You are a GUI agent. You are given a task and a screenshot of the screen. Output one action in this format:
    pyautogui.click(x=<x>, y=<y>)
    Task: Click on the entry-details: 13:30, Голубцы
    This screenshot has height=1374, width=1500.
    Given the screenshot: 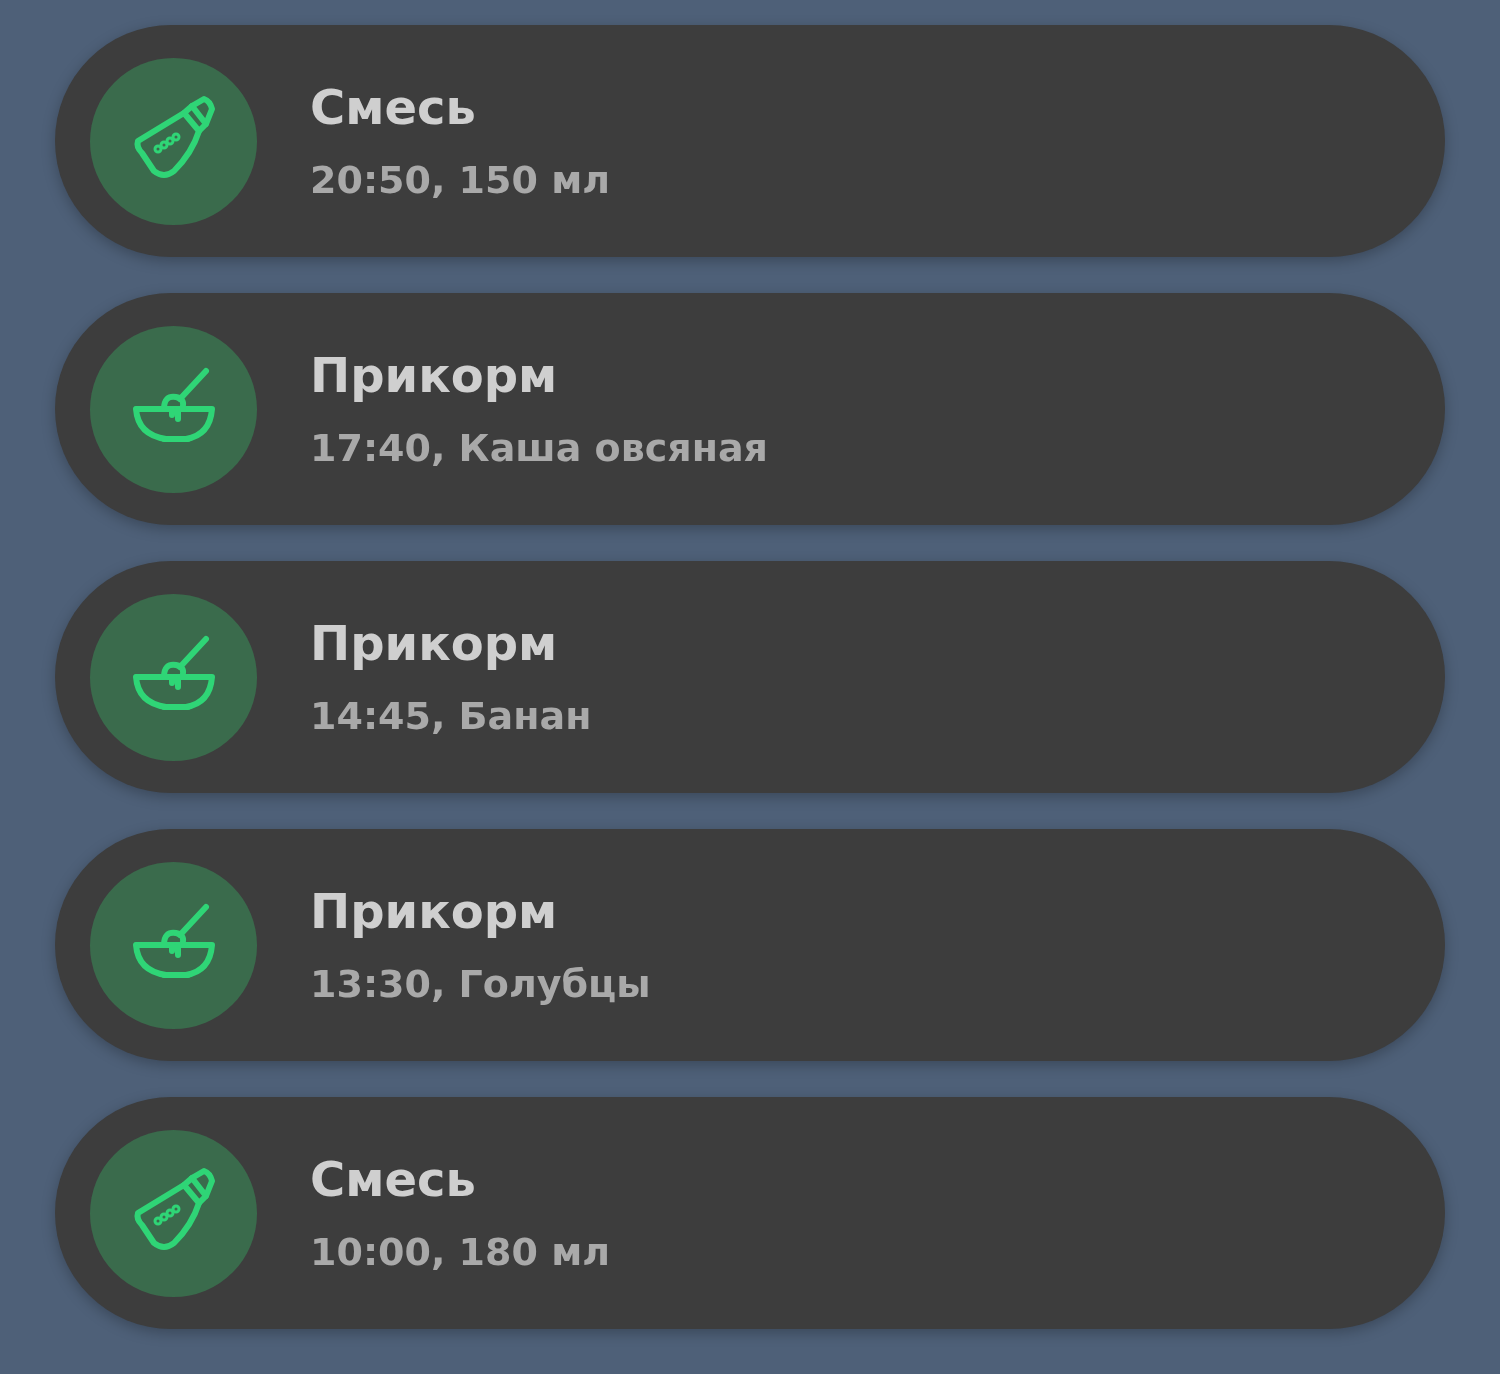 What is the action you would take?
    pyautogui.click(x=480, y=984)
    